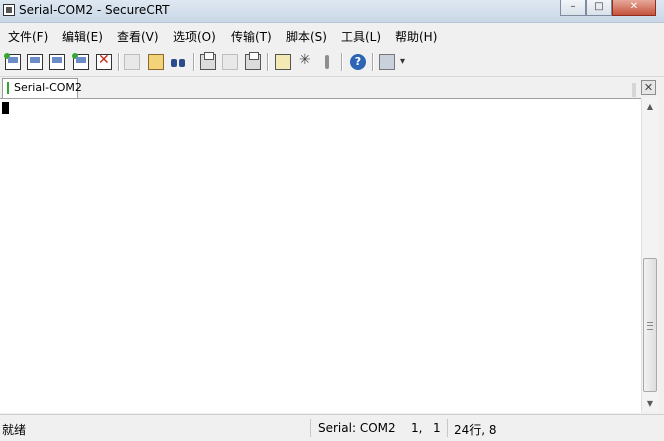  Describe the element at coordinates (80, 61) in the screenshot. I see `reconnect-icon` at that location.